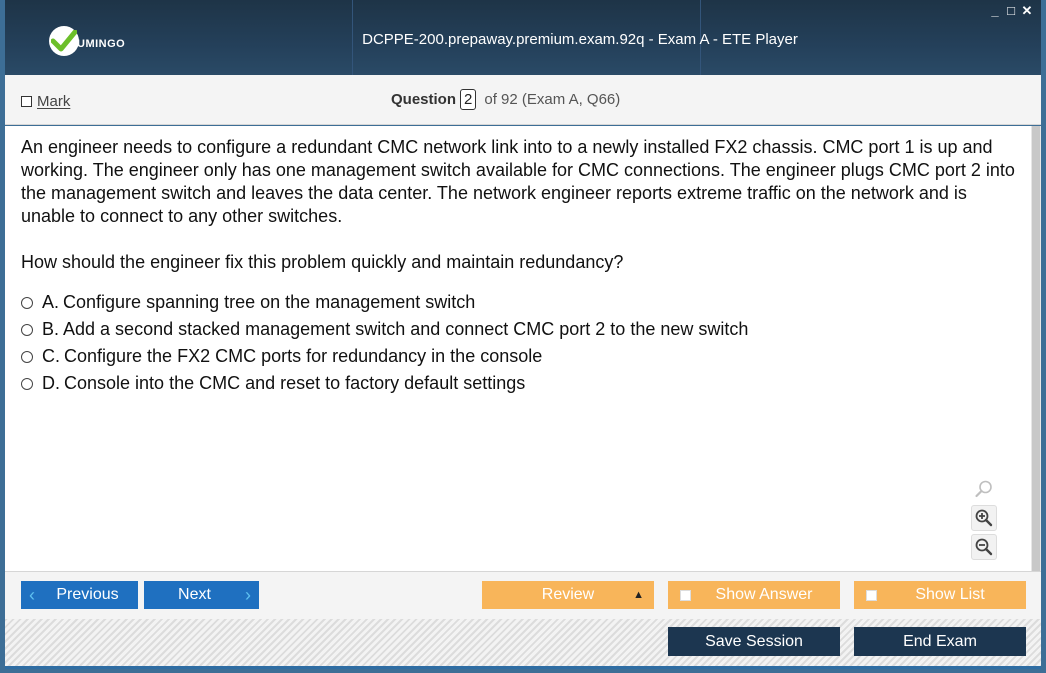 The image size is (1046, 673). I want to click on previous-button: ‹ Previous, so click(79, 595).